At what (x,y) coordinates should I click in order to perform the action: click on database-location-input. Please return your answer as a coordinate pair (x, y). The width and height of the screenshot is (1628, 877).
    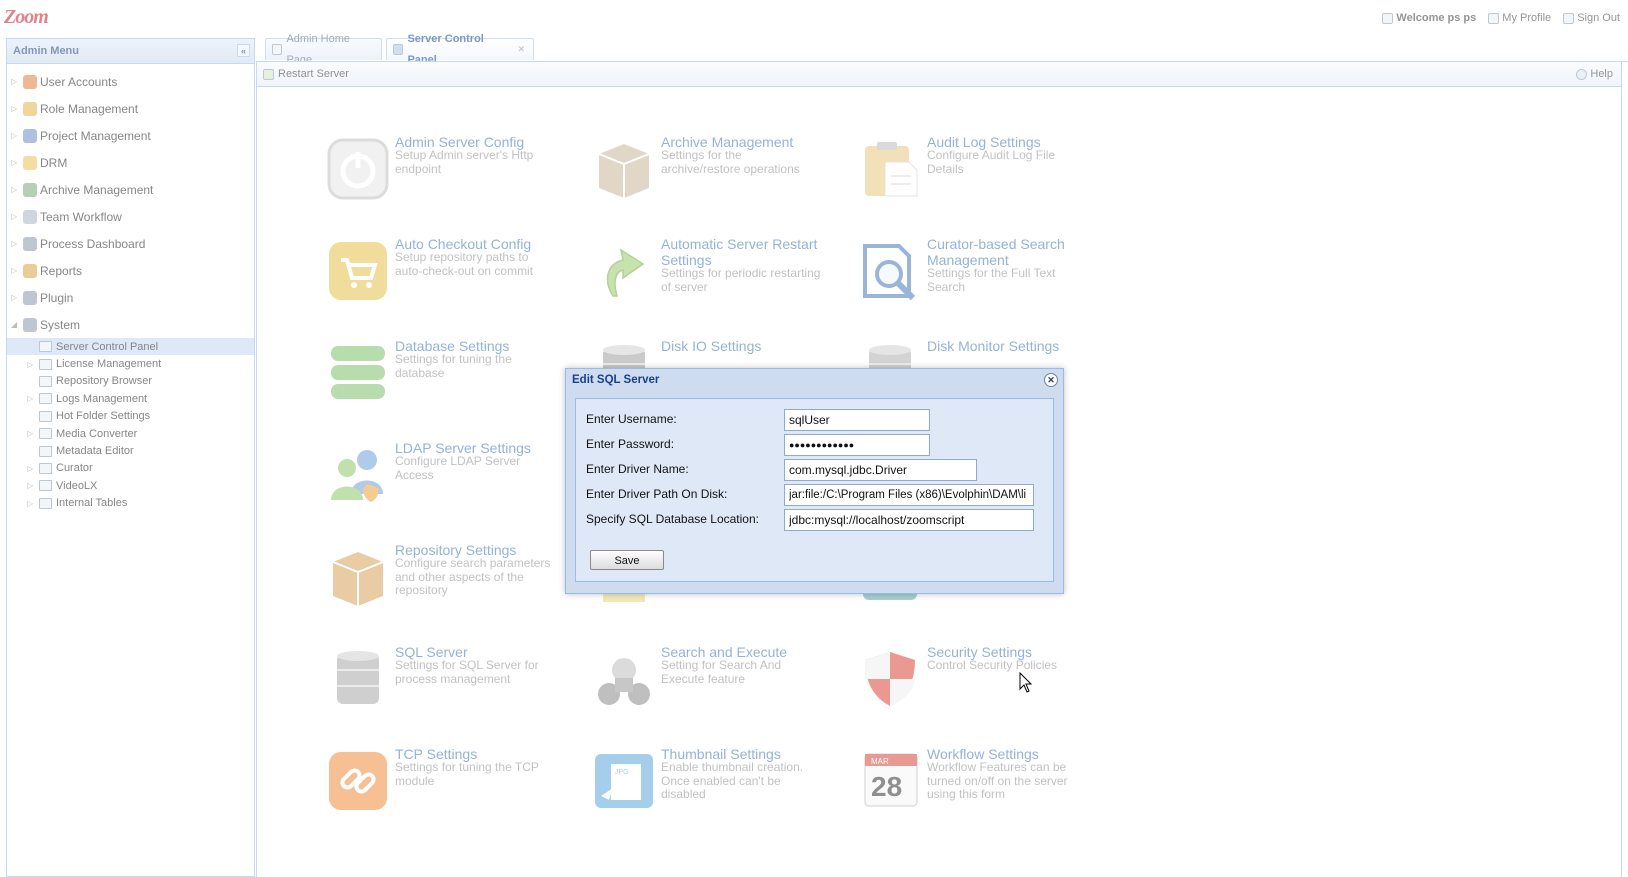
    Looking at the image, I should click on (909, 520).